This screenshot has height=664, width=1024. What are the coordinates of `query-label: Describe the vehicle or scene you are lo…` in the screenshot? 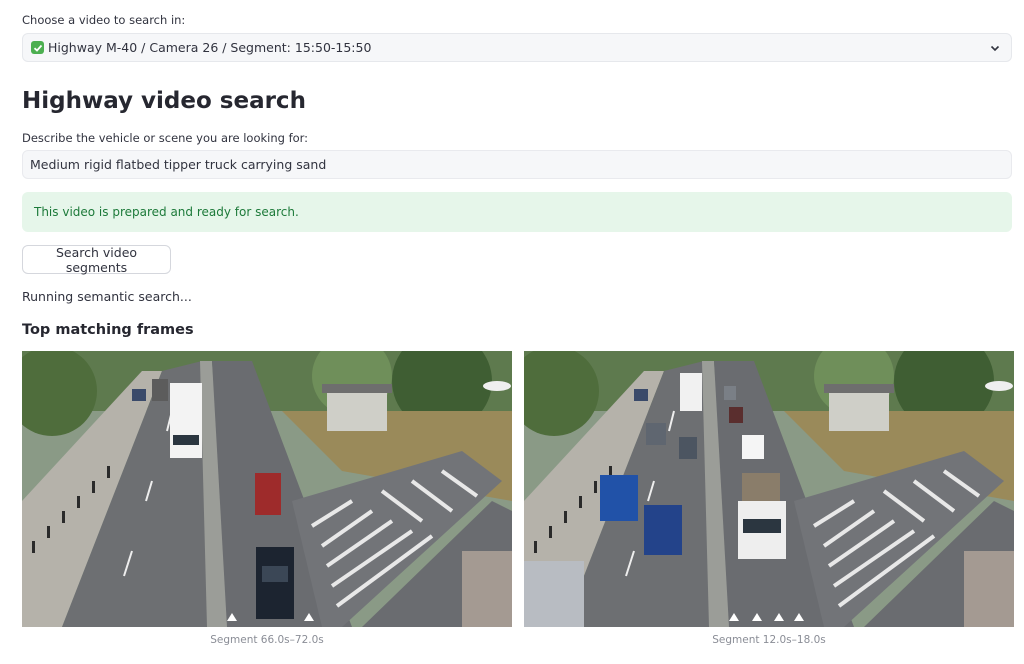 It's located at (165, 138).